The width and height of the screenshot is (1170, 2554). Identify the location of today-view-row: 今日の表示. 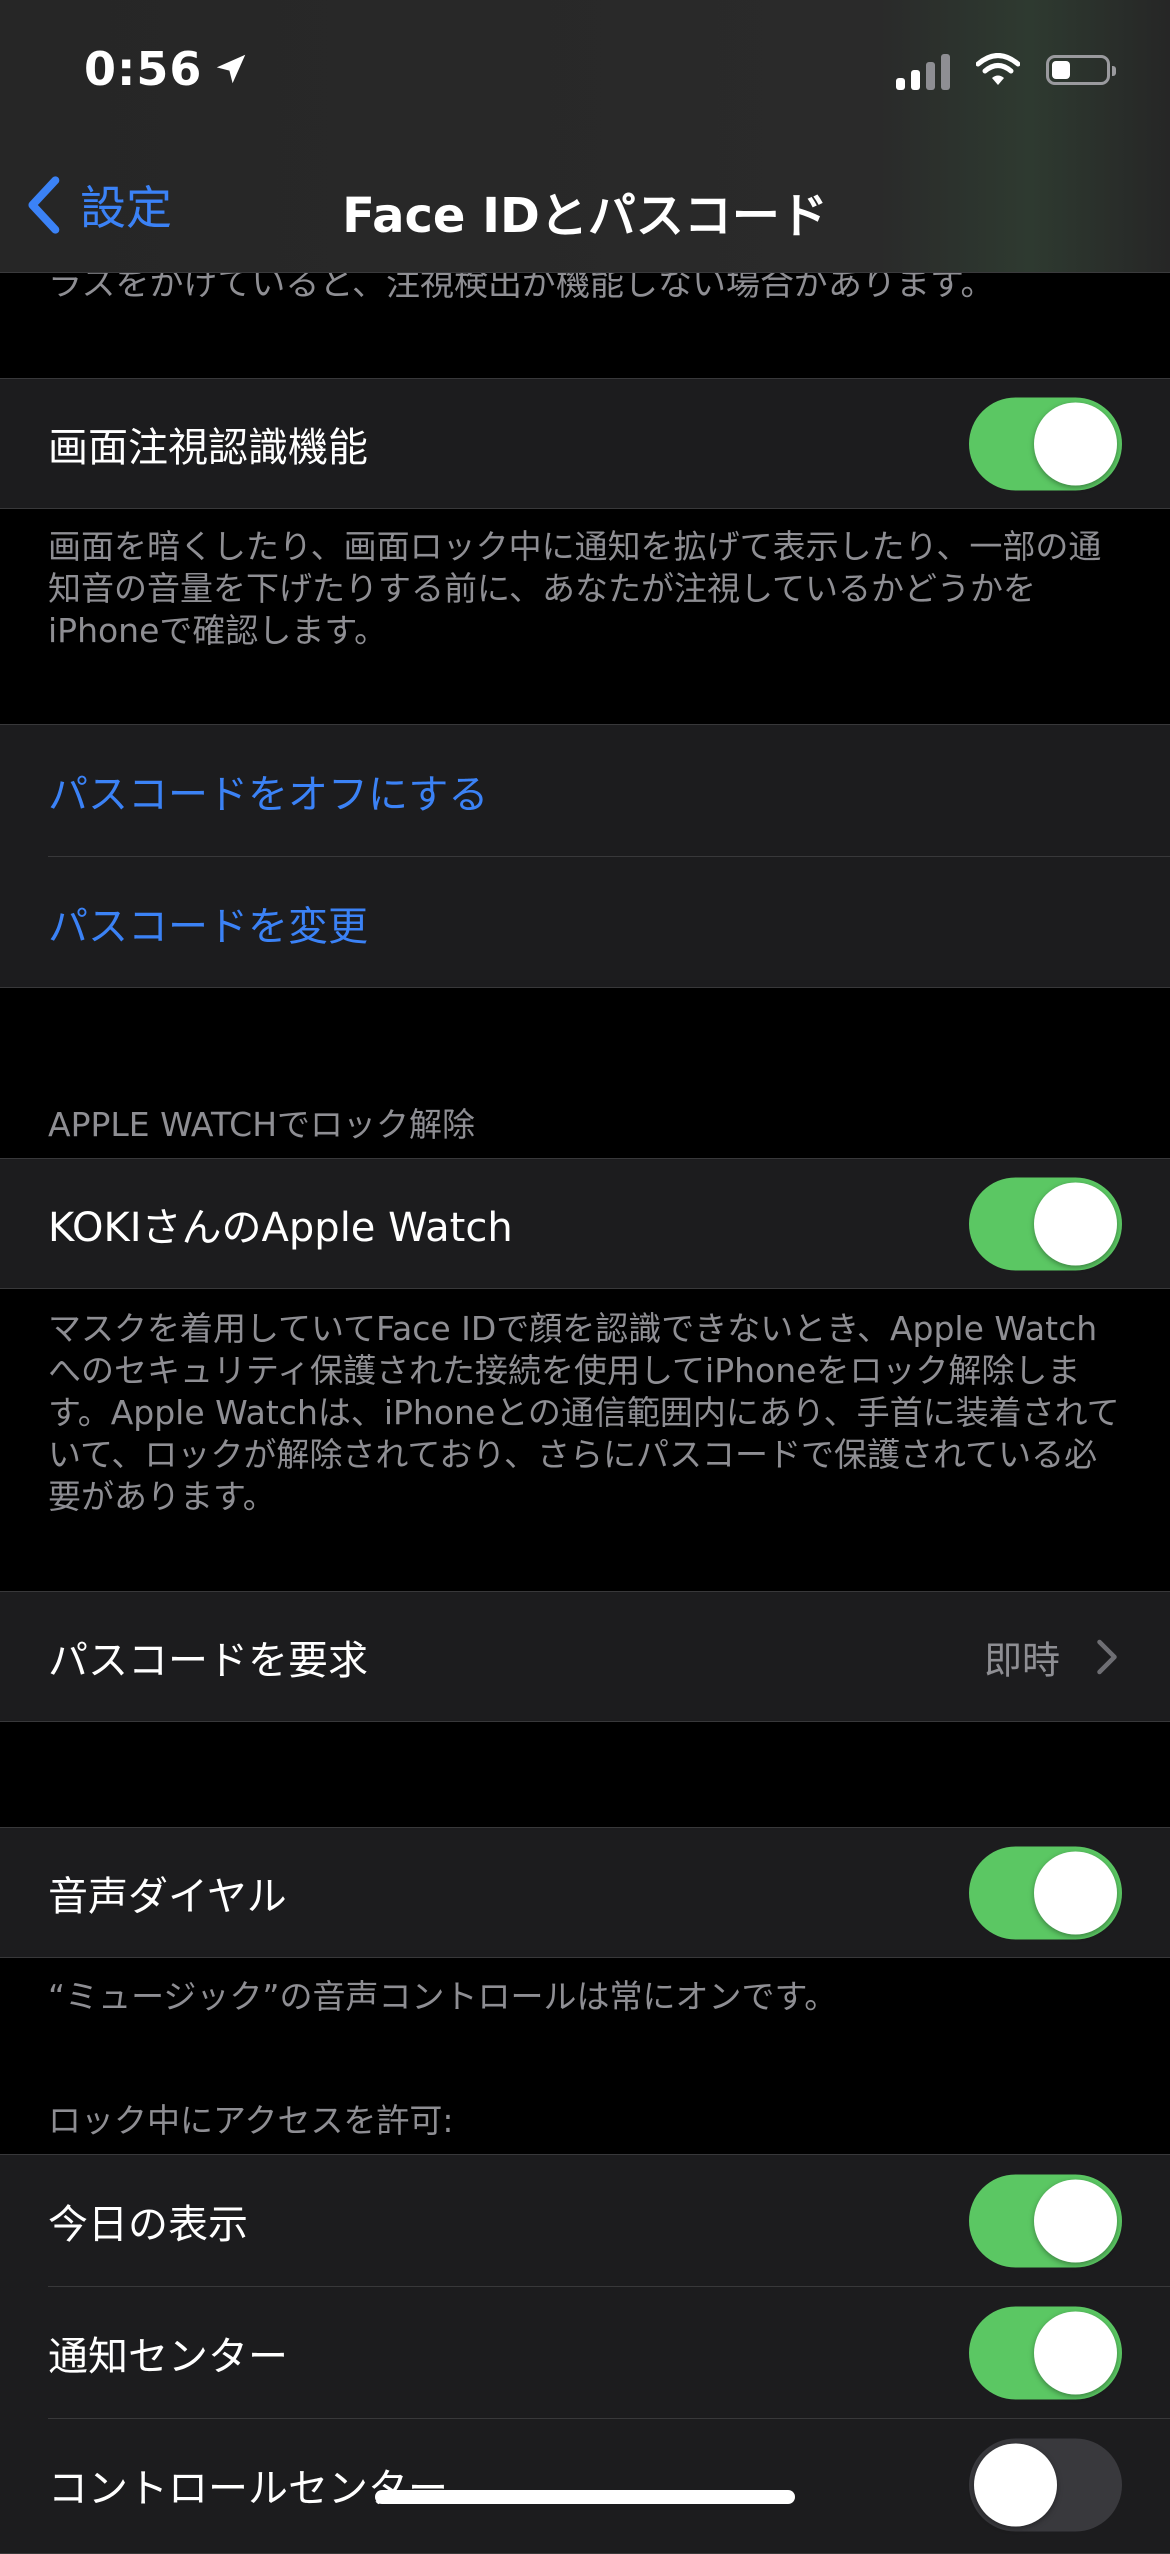
(585, 2220).